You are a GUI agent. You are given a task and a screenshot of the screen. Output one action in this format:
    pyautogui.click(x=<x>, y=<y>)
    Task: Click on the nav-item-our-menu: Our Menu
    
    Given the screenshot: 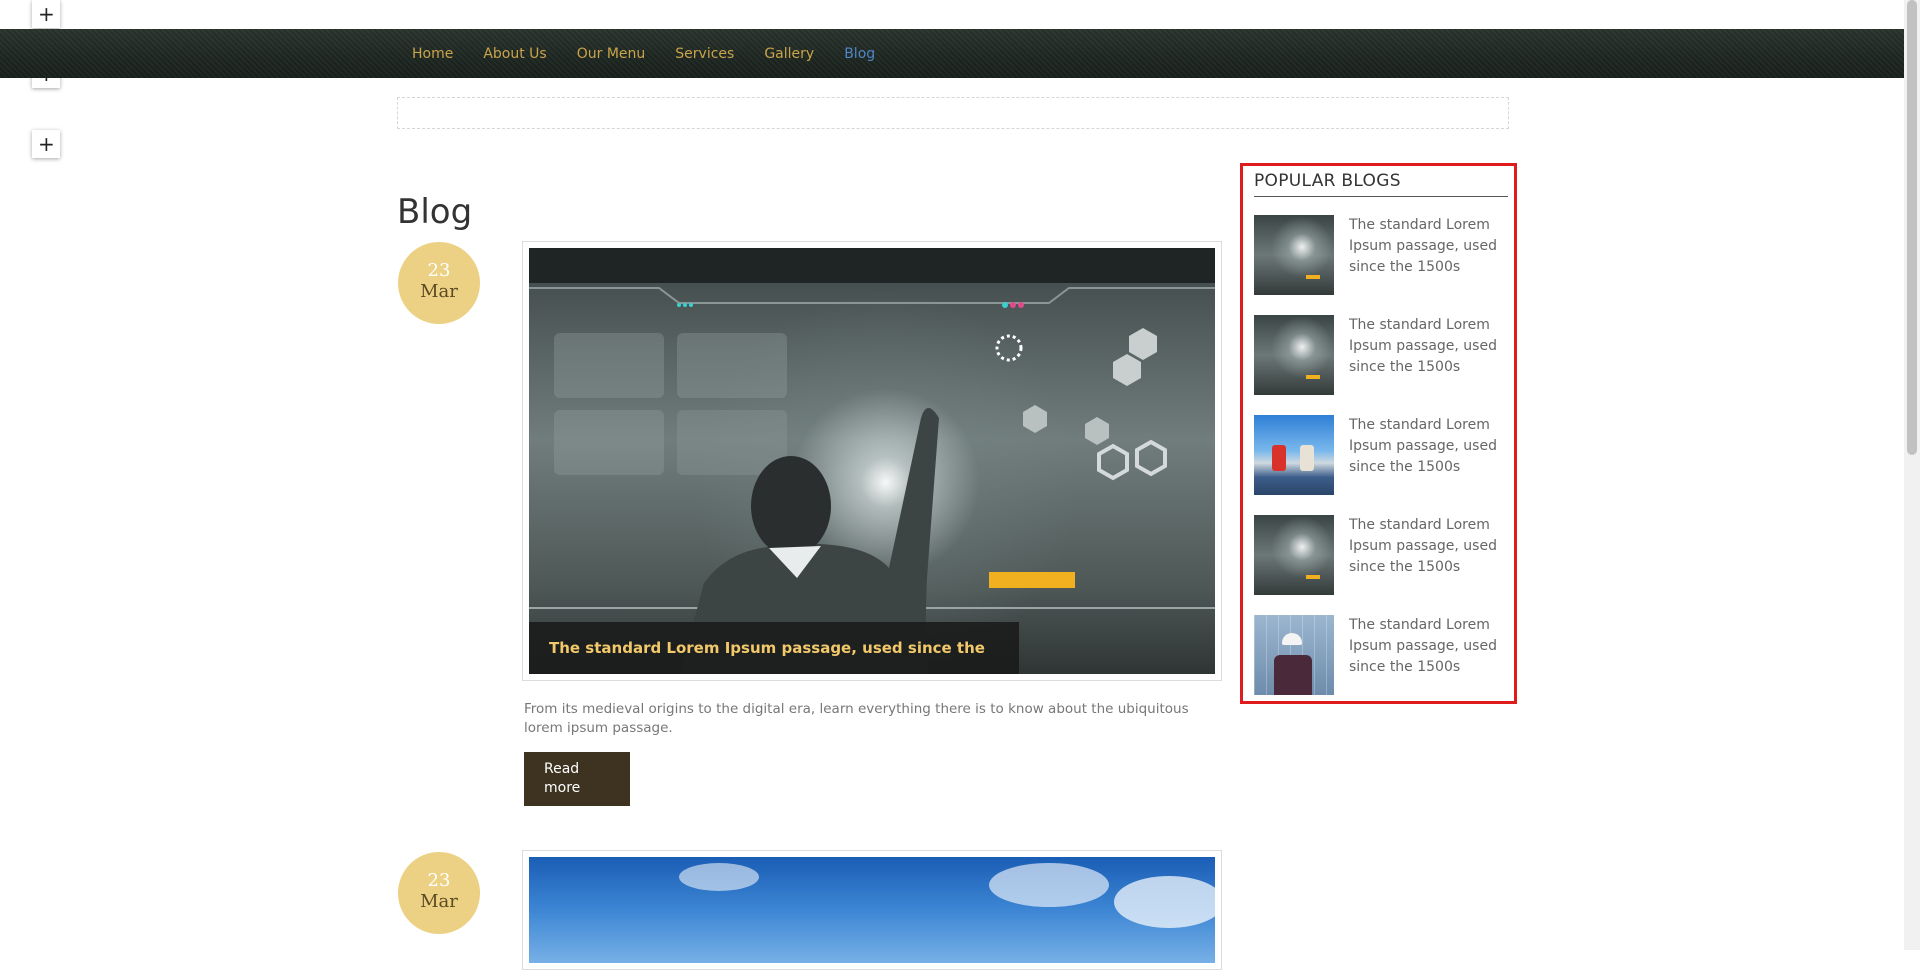 What is the action you would take?
    pyautogui.click(x=611, y=54)
    